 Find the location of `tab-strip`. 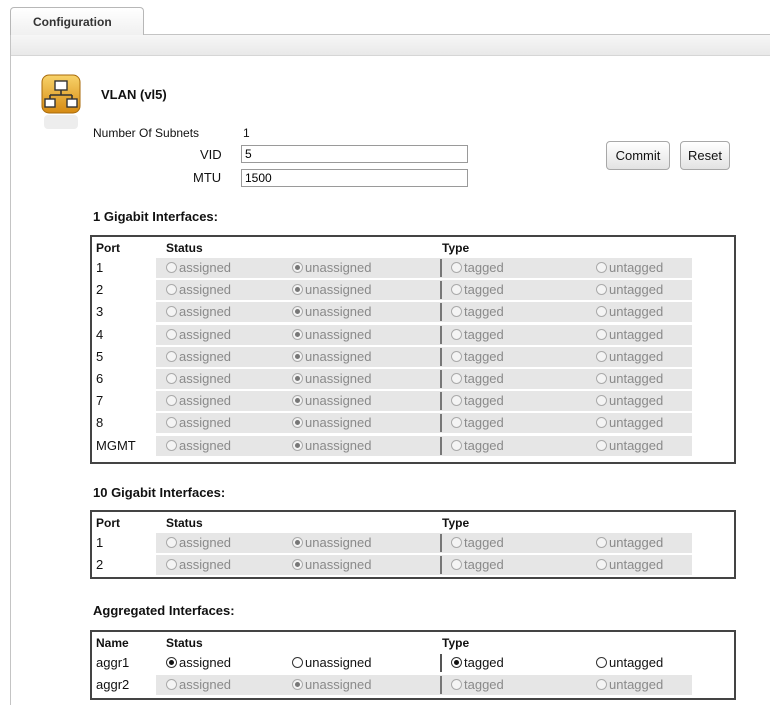

tab-strip is located at coordinates (390, 45).